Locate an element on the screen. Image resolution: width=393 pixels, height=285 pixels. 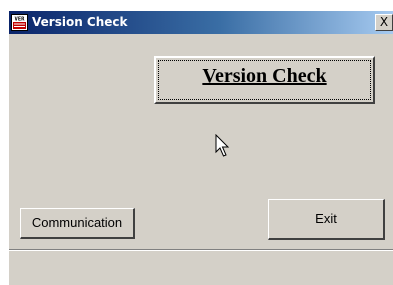
close-button: X is located at coordinates (384, 22).